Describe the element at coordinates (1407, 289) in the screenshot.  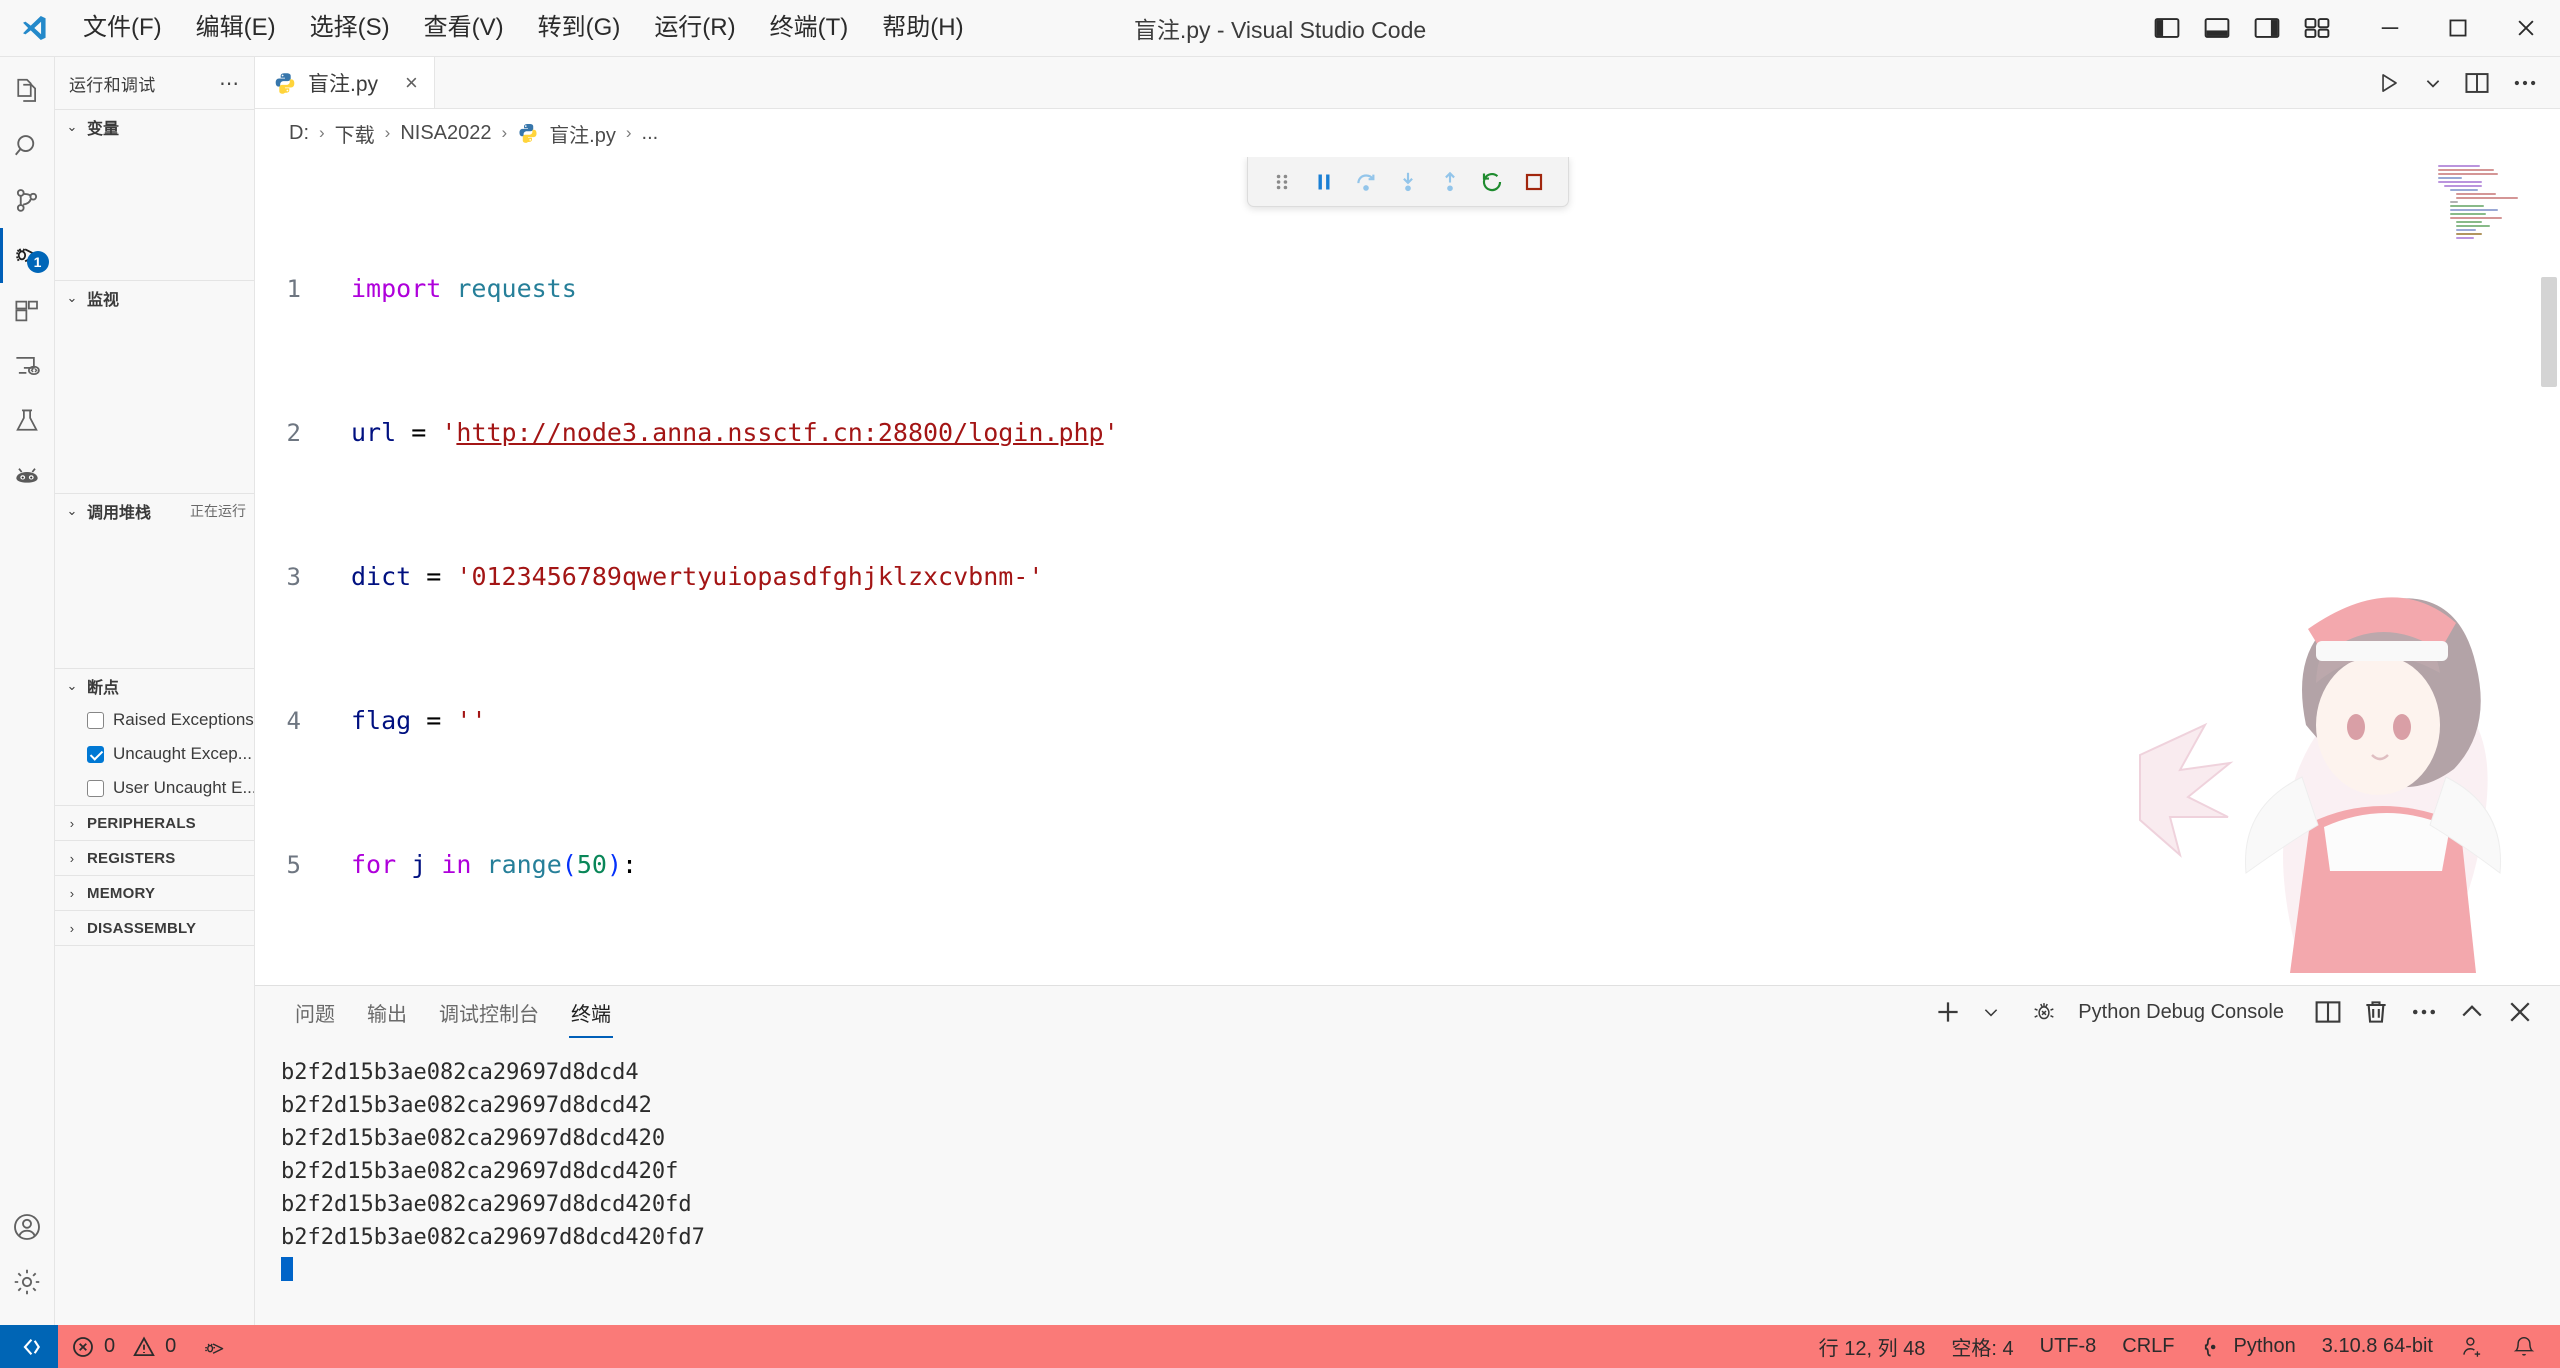
I see `code-line: 1 import requests` at that location.